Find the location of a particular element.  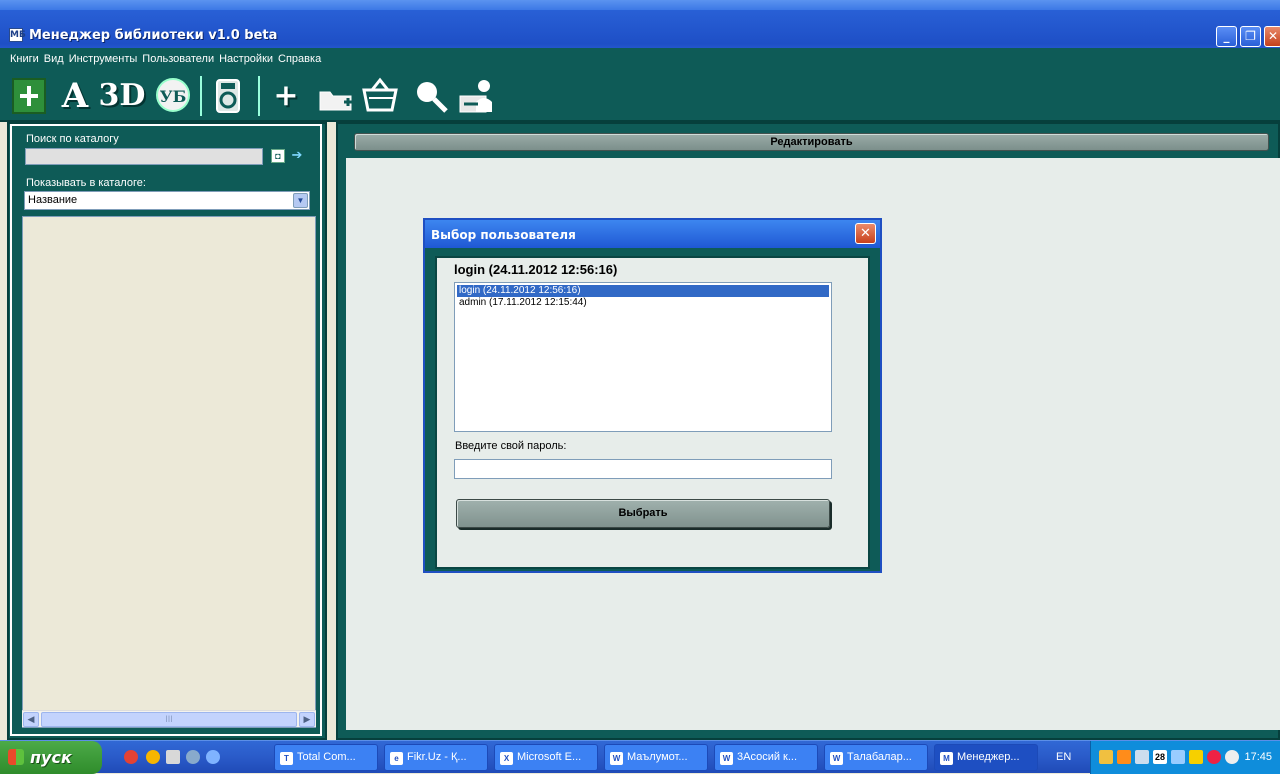

system-tray: 28 17:45 is located at coordinates (1185, 757).